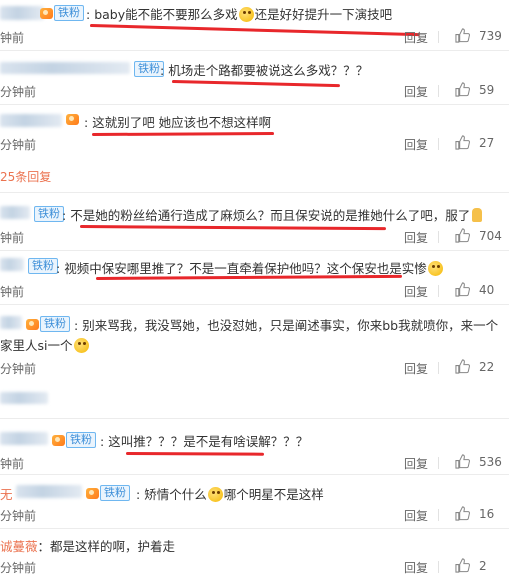 Image resolution: width=509 pixels, height=577 pixels. I want to click on like-count: 2, so click(483, 565).